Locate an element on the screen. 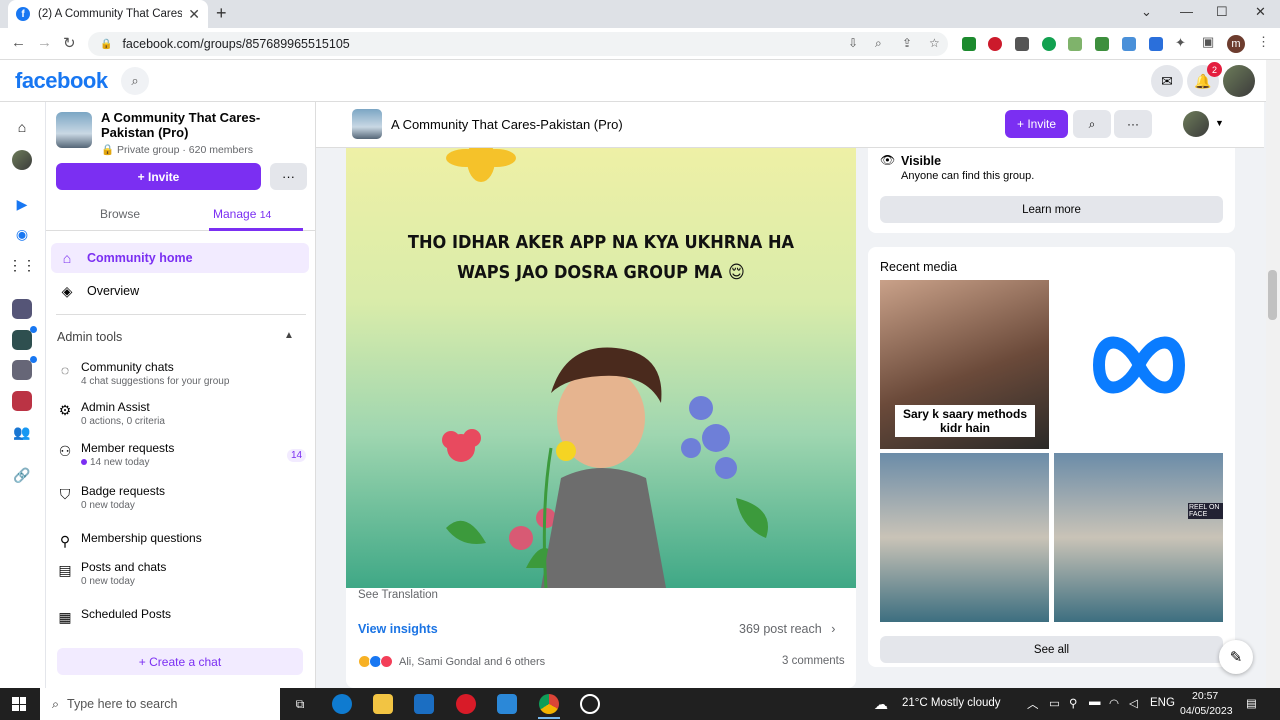 Image resolution: width=1280 pixels, height=720 pixels. address-bar: 🔒 facebook.com/groups/857689965515105 is located at coordinates (518, 44).